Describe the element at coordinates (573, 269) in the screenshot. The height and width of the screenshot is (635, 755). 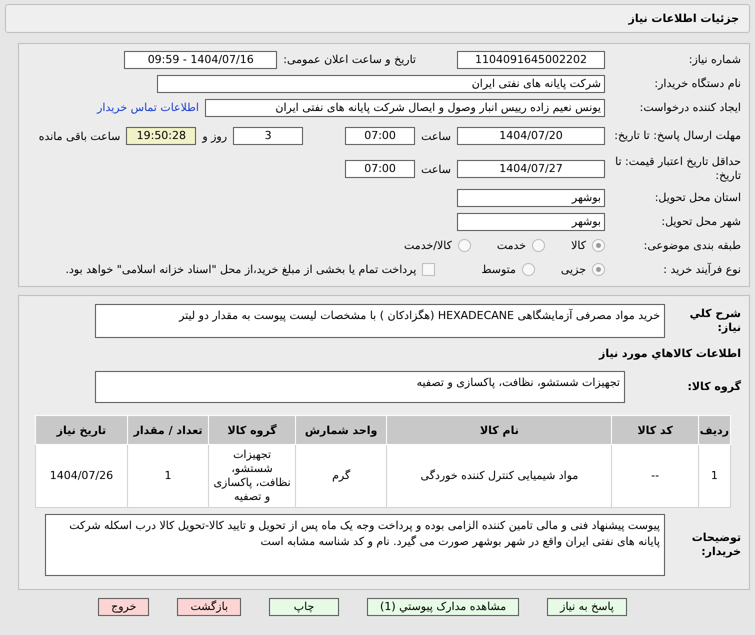
I see `option-label: جزیی` at that location.